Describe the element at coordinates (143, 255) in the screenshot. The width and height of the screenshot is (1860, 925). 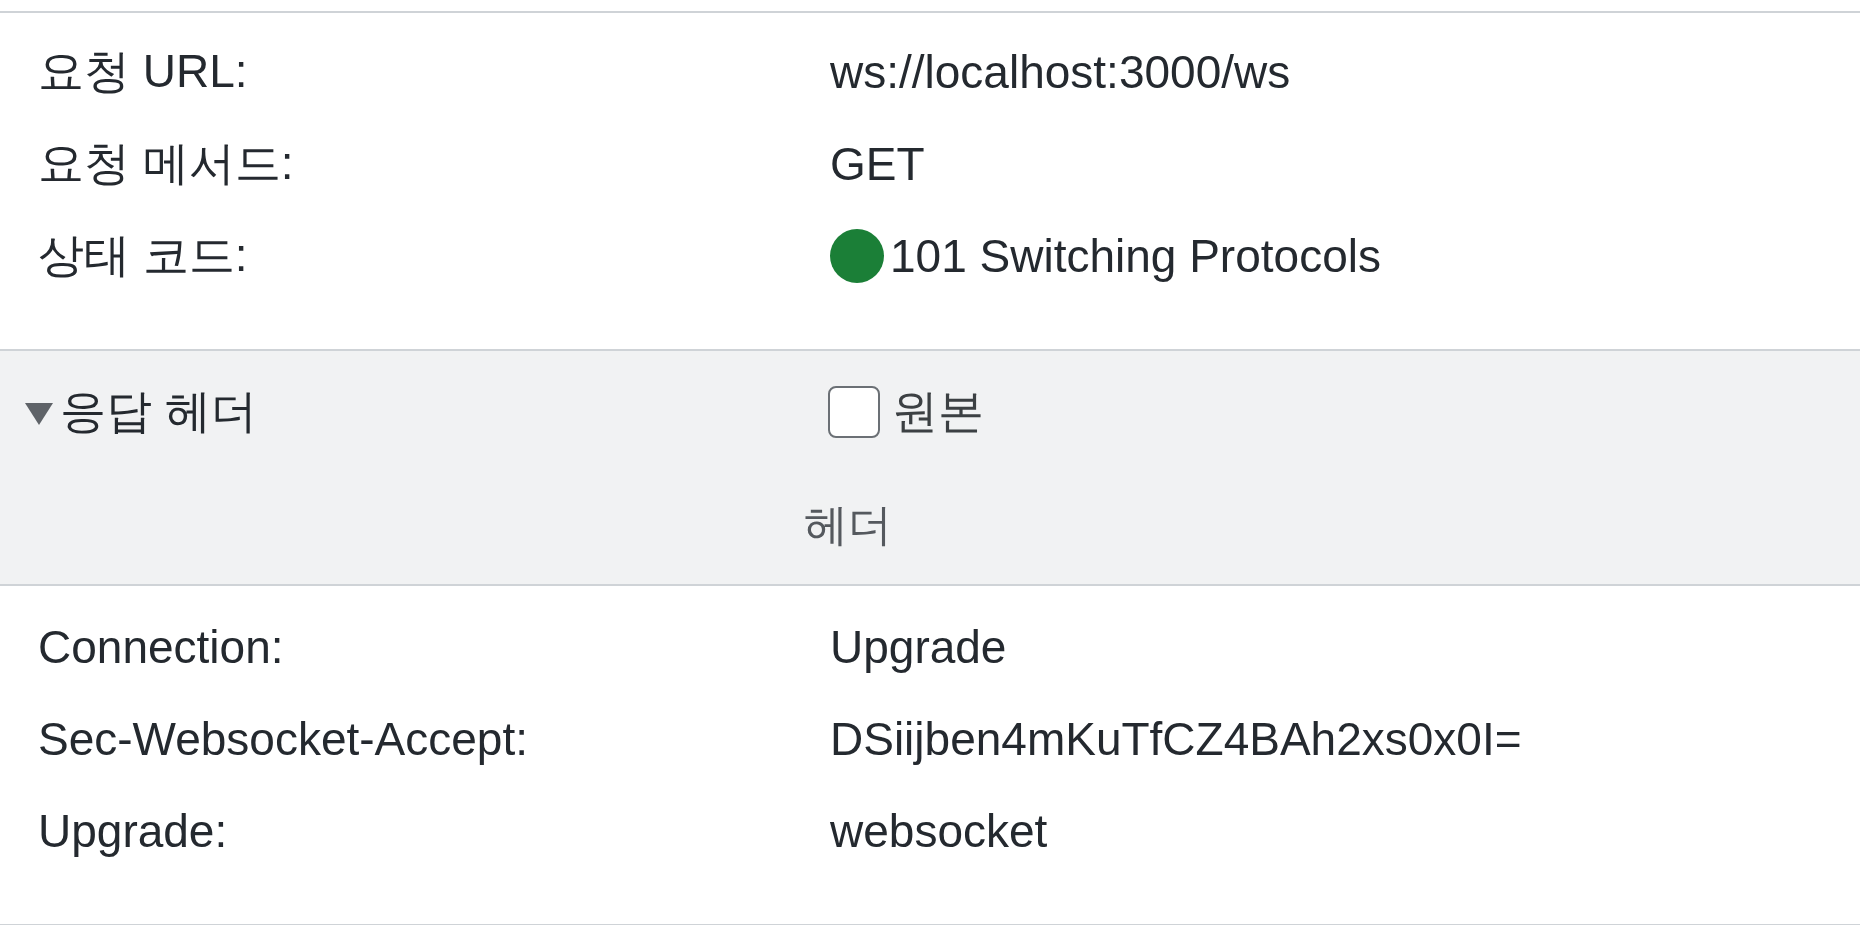
I see `field-label: 상태 코드:` at that location.